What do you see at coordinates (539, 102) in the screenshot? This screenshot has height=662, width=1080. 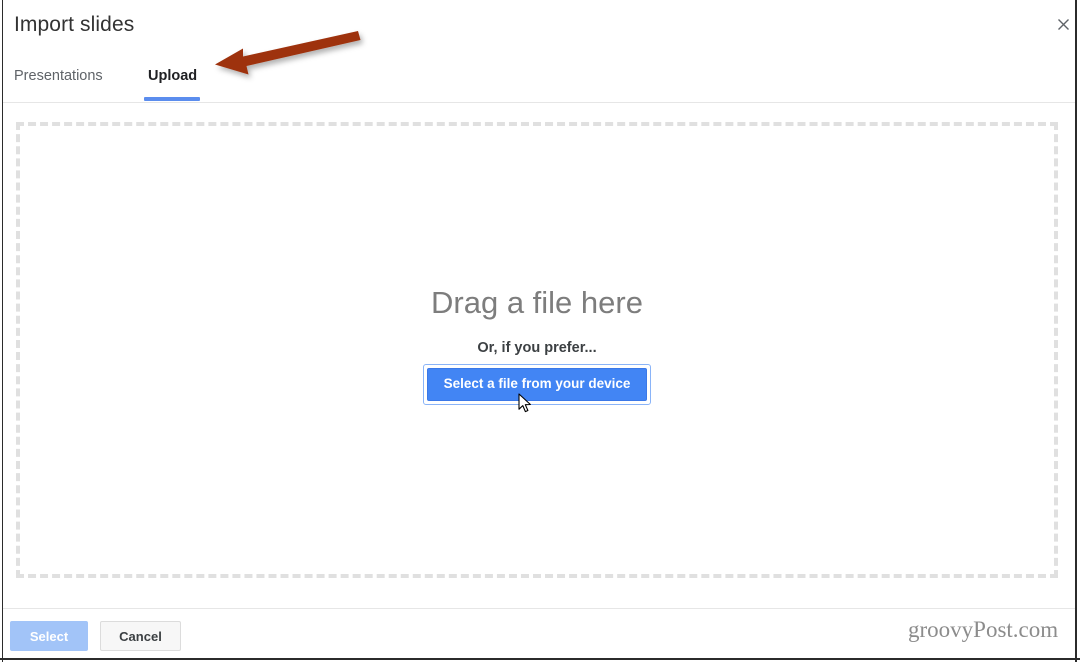 I see `header-divider` at bounding box center [539, 102].